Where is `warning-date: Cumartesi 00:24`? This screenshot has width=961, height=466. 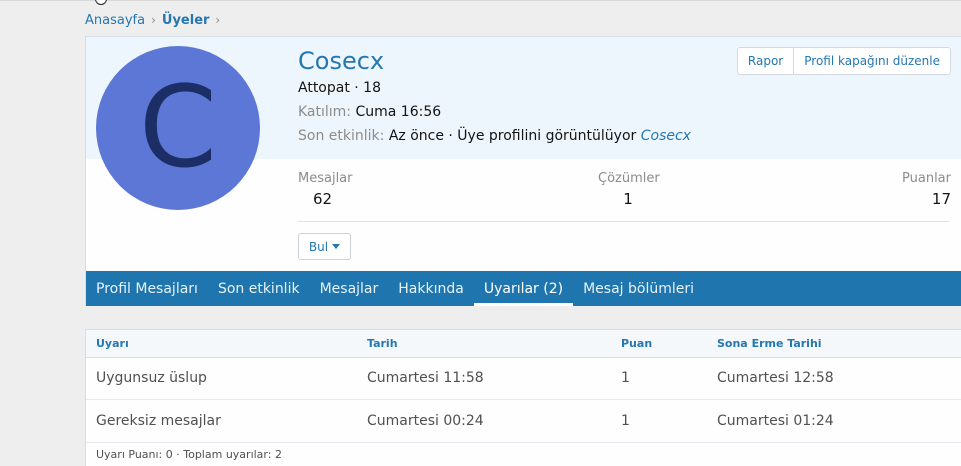 warning-date: Cumartesi 00:24 is located at coordinates (425, 421).